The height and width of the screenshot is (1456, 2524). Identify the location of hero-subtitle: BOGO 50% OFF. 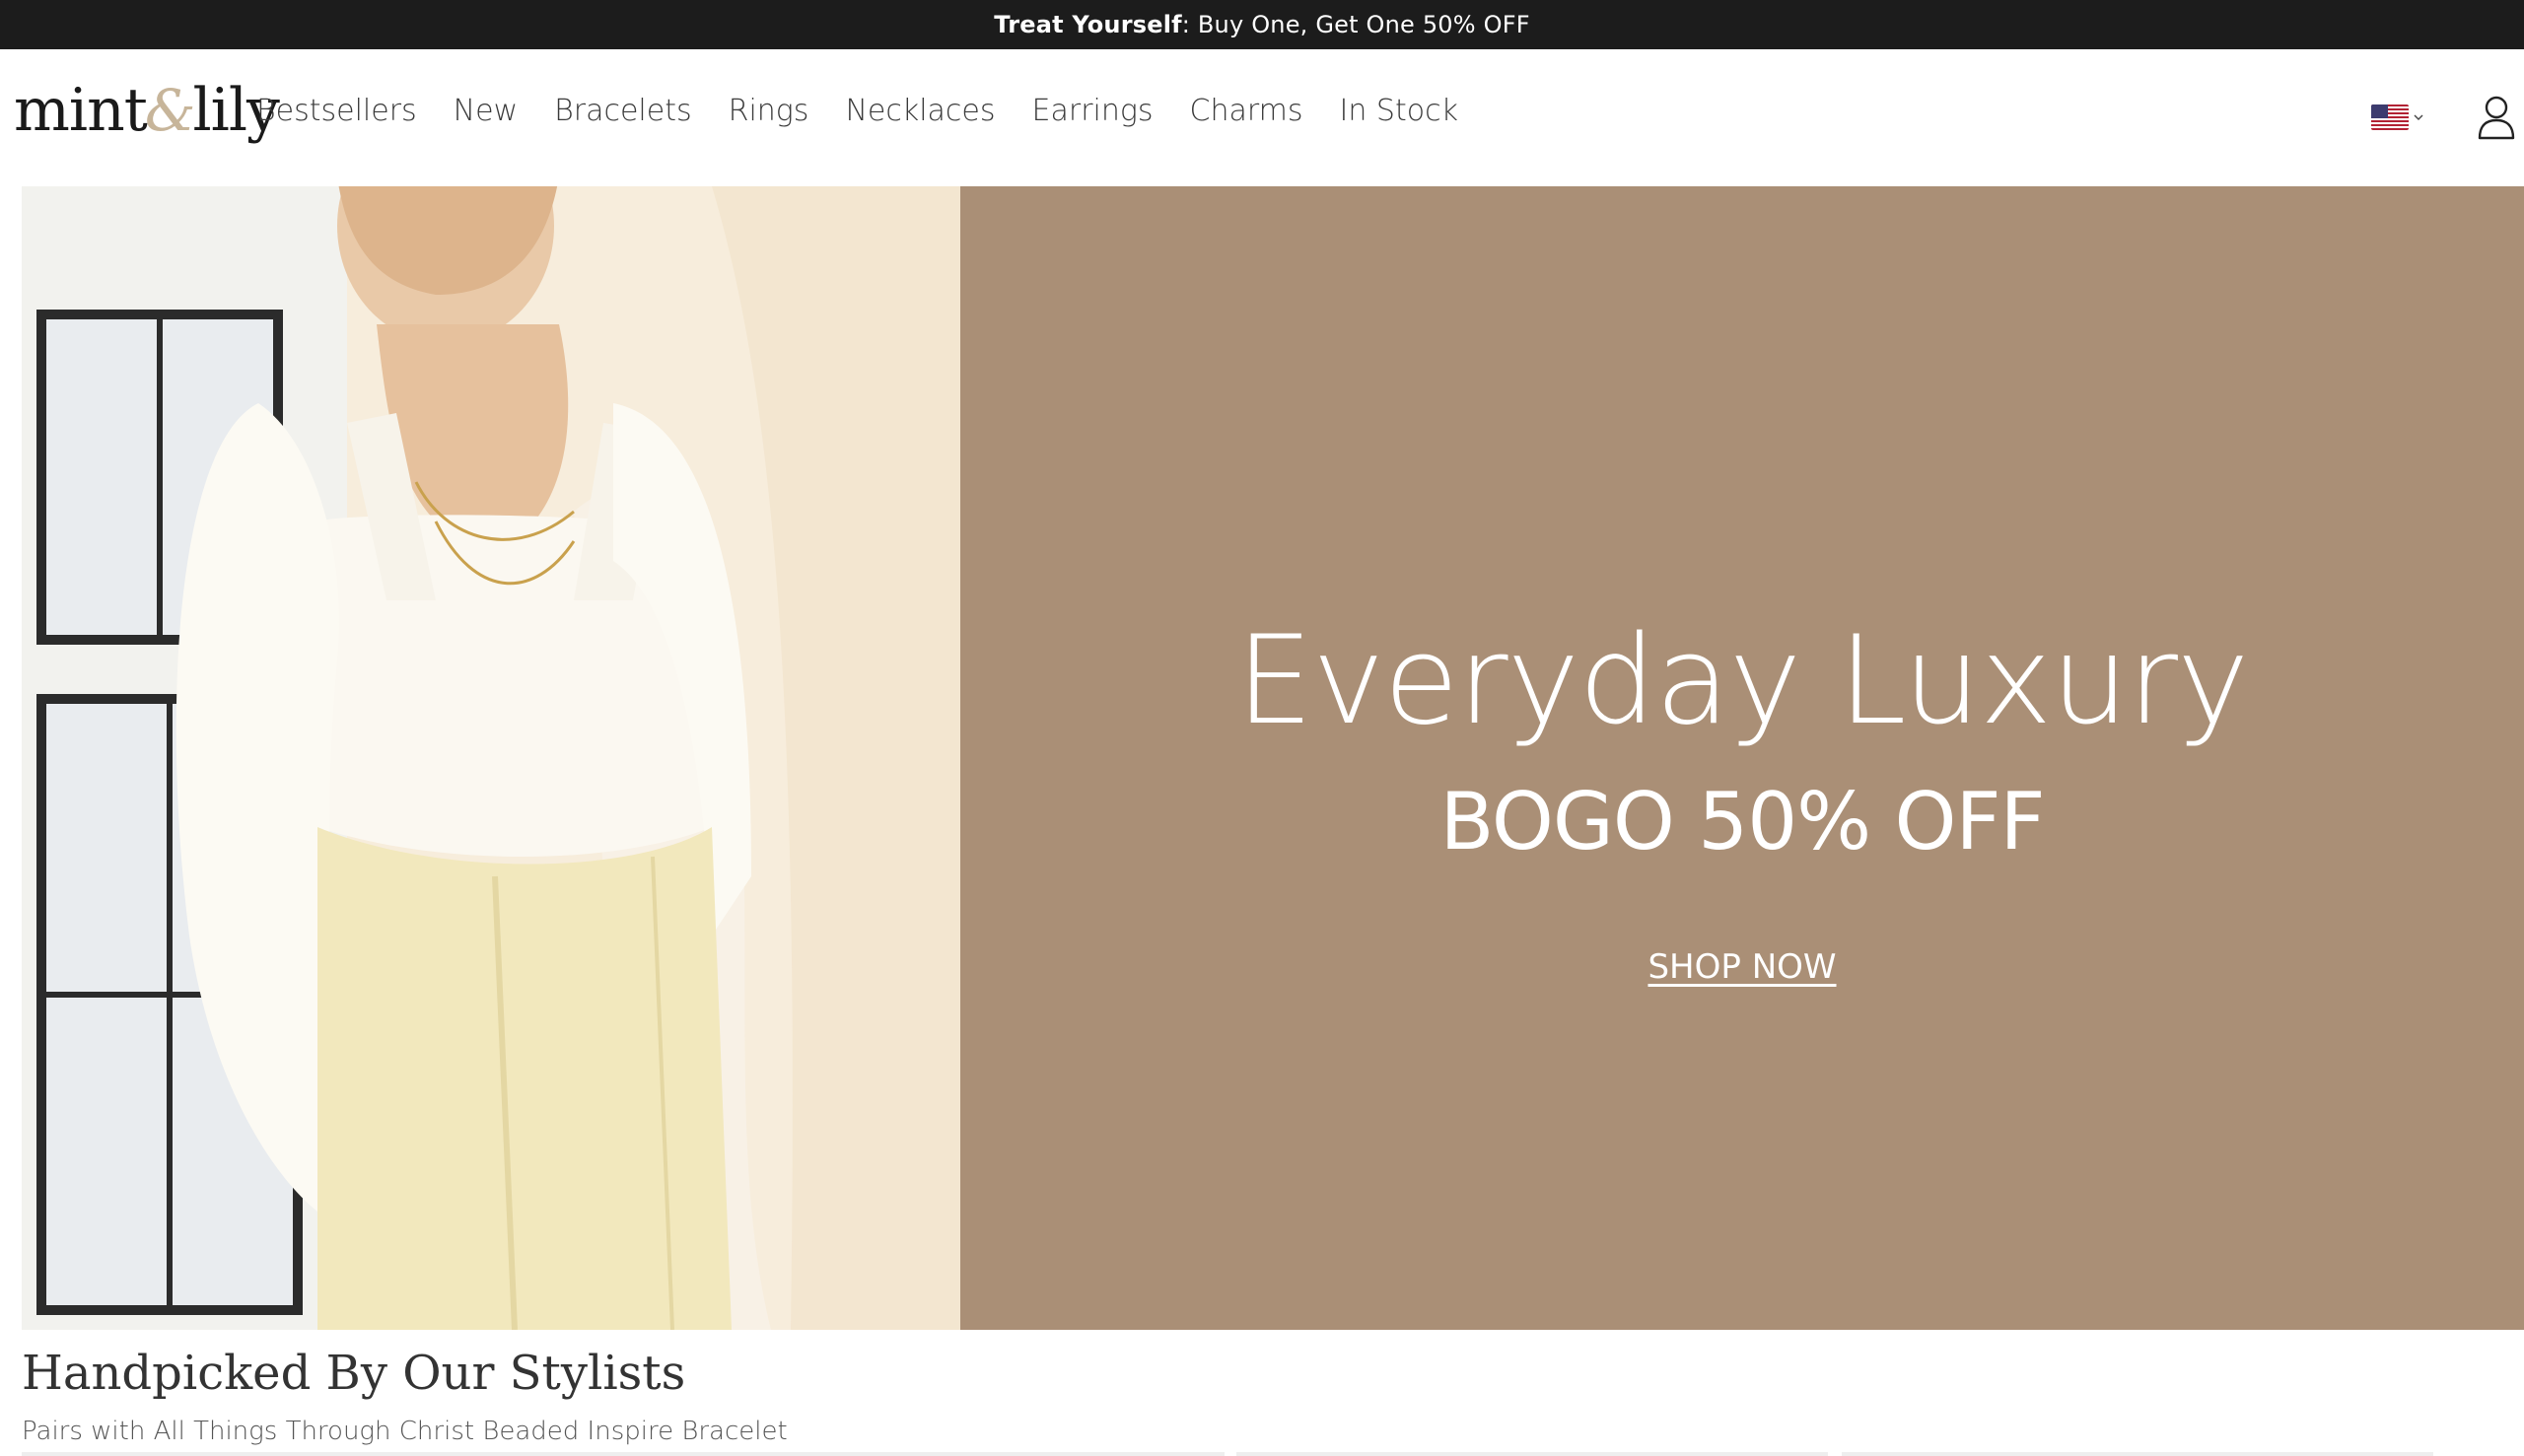
(1742, 821).